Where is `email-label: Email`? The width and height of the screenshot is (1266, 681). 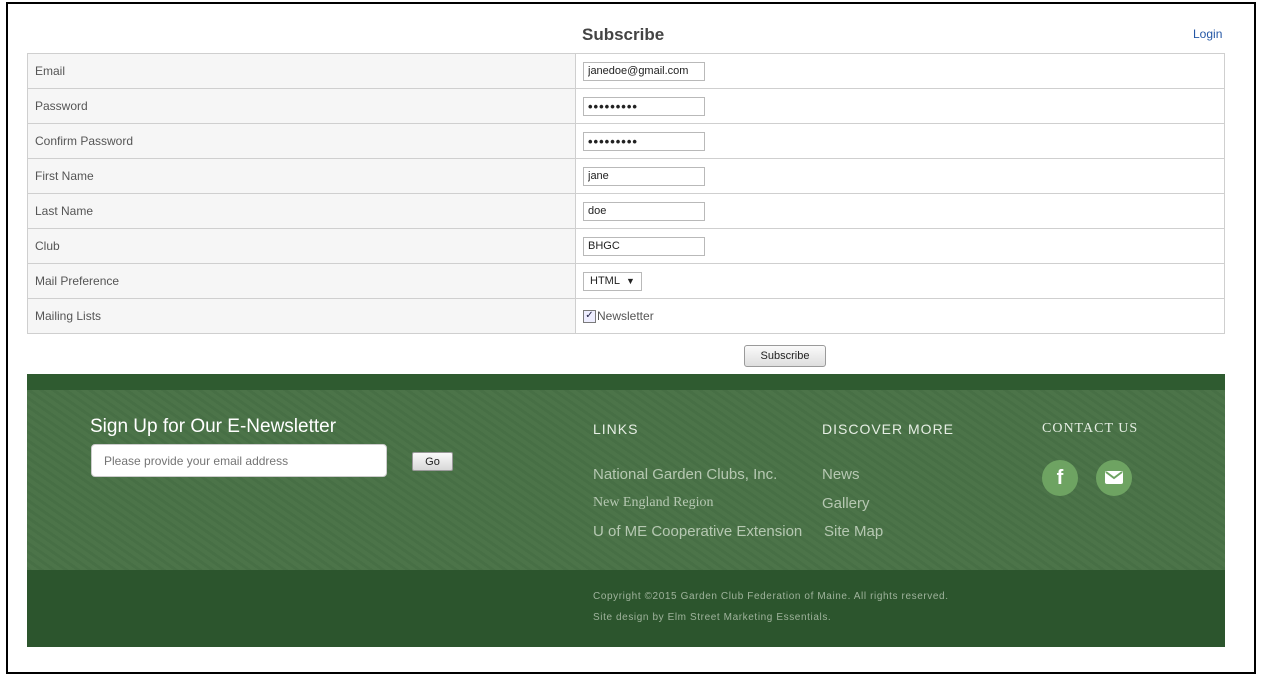
email-label: Email is located at coordinates (301, 71).